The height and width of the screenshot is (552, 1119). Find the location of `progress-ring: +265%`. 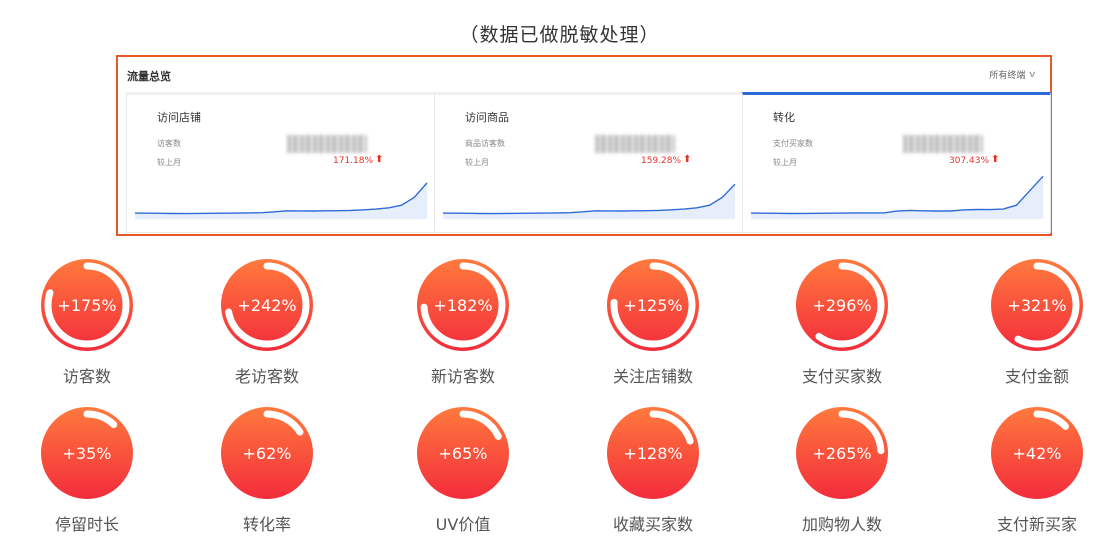

progress-ring: +265% is located at coordinates (842, 453).